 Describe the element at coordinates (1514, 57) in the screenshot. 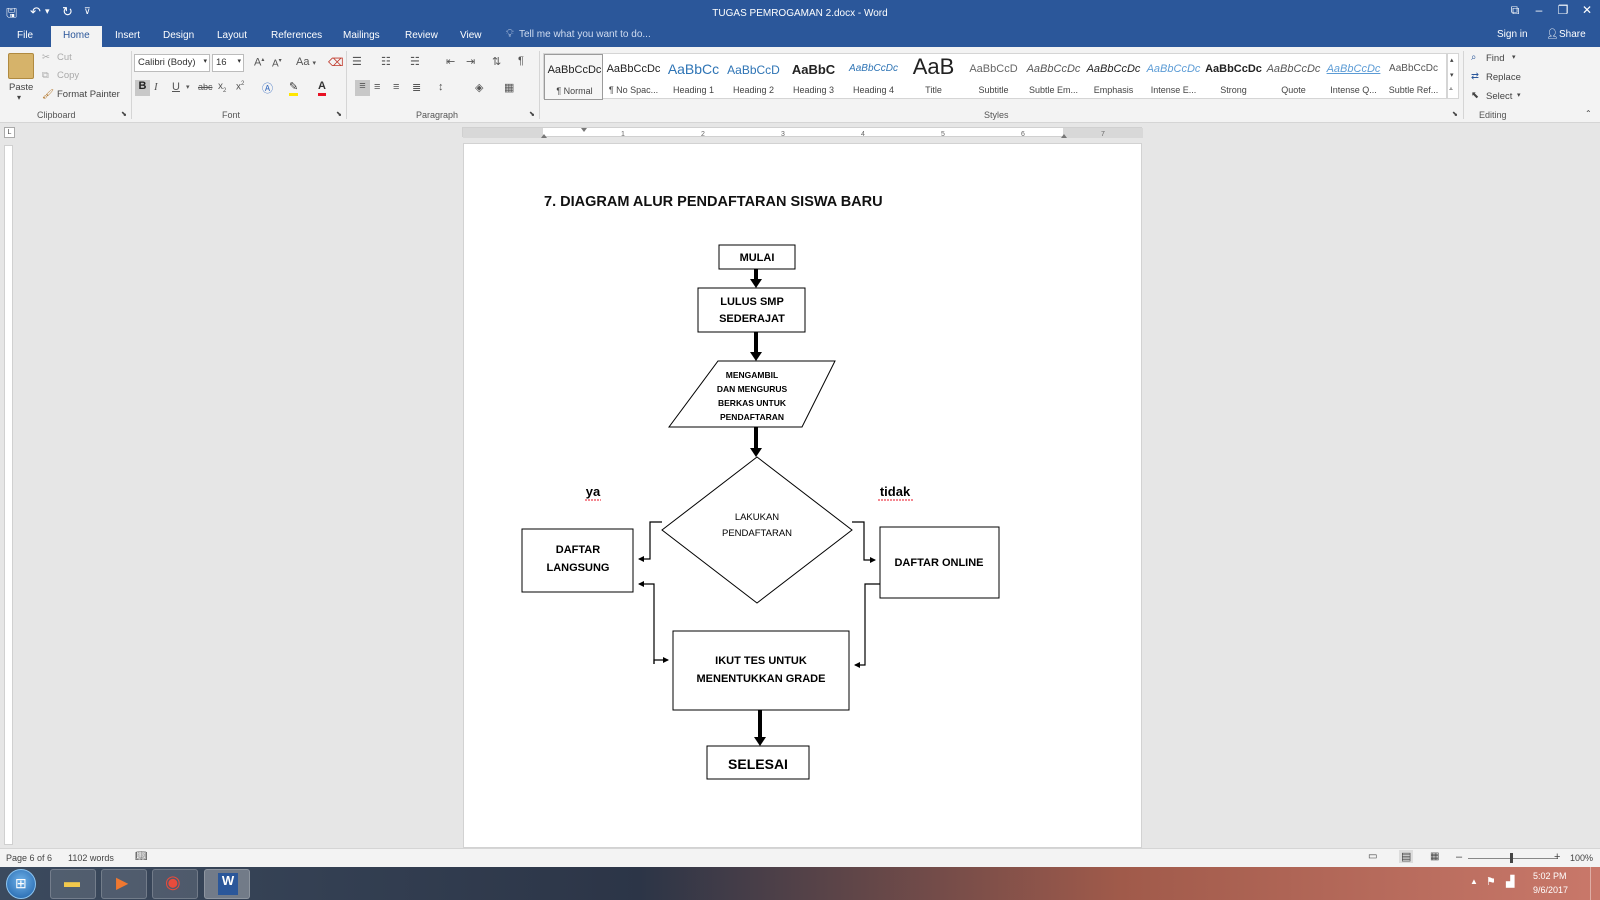

I see `find-dropdown-icon: ▾` at that location.